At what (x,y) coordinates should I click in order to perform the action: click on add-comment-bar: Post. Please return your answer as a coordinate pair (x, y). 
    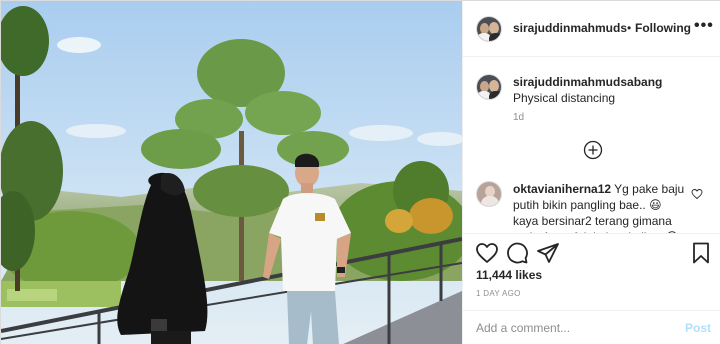
    Looking at the image, I should click on (591, 327).